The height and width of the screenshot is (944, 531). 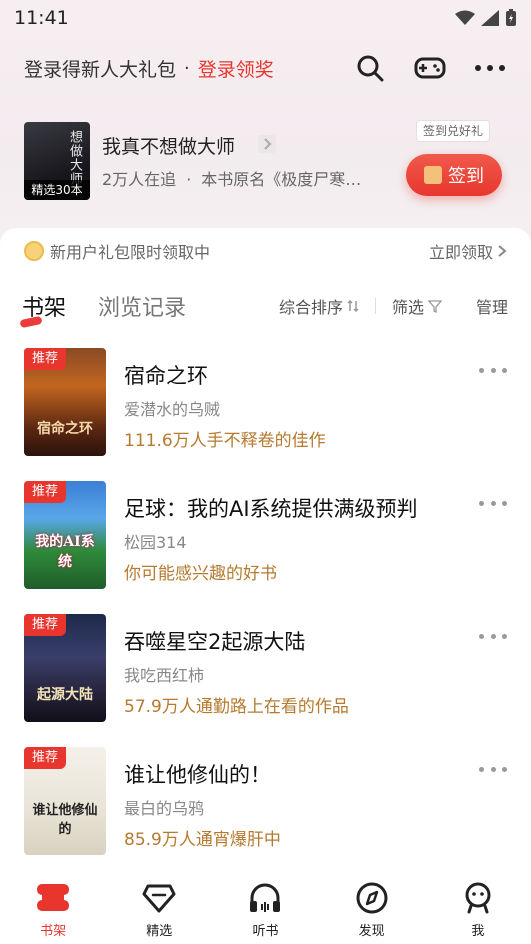 I want to click on header-actions, so click(x=430, y=68).